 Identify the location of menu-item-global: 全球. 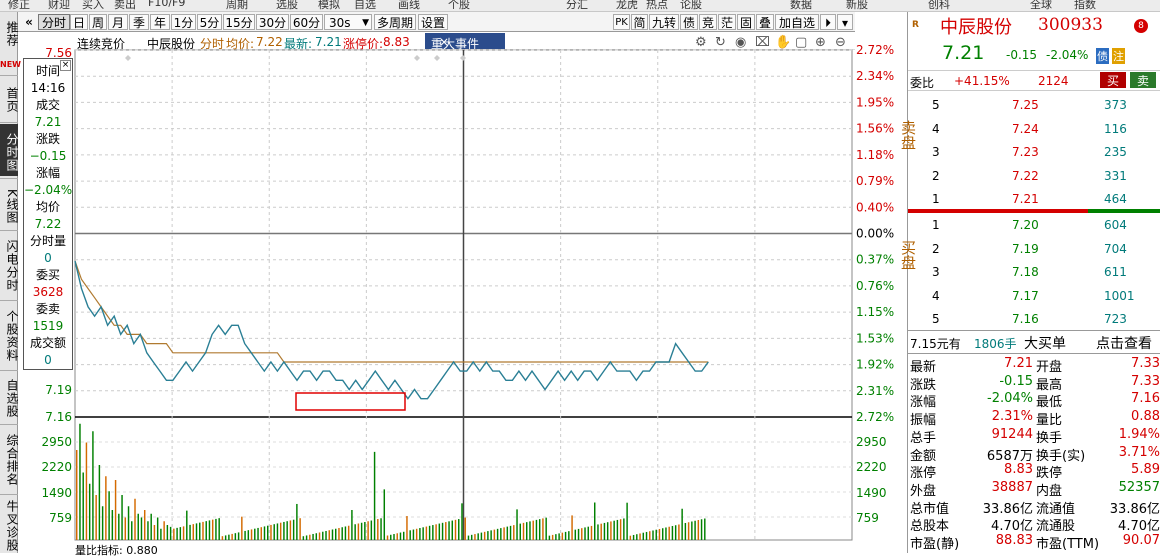
(1041, 5).